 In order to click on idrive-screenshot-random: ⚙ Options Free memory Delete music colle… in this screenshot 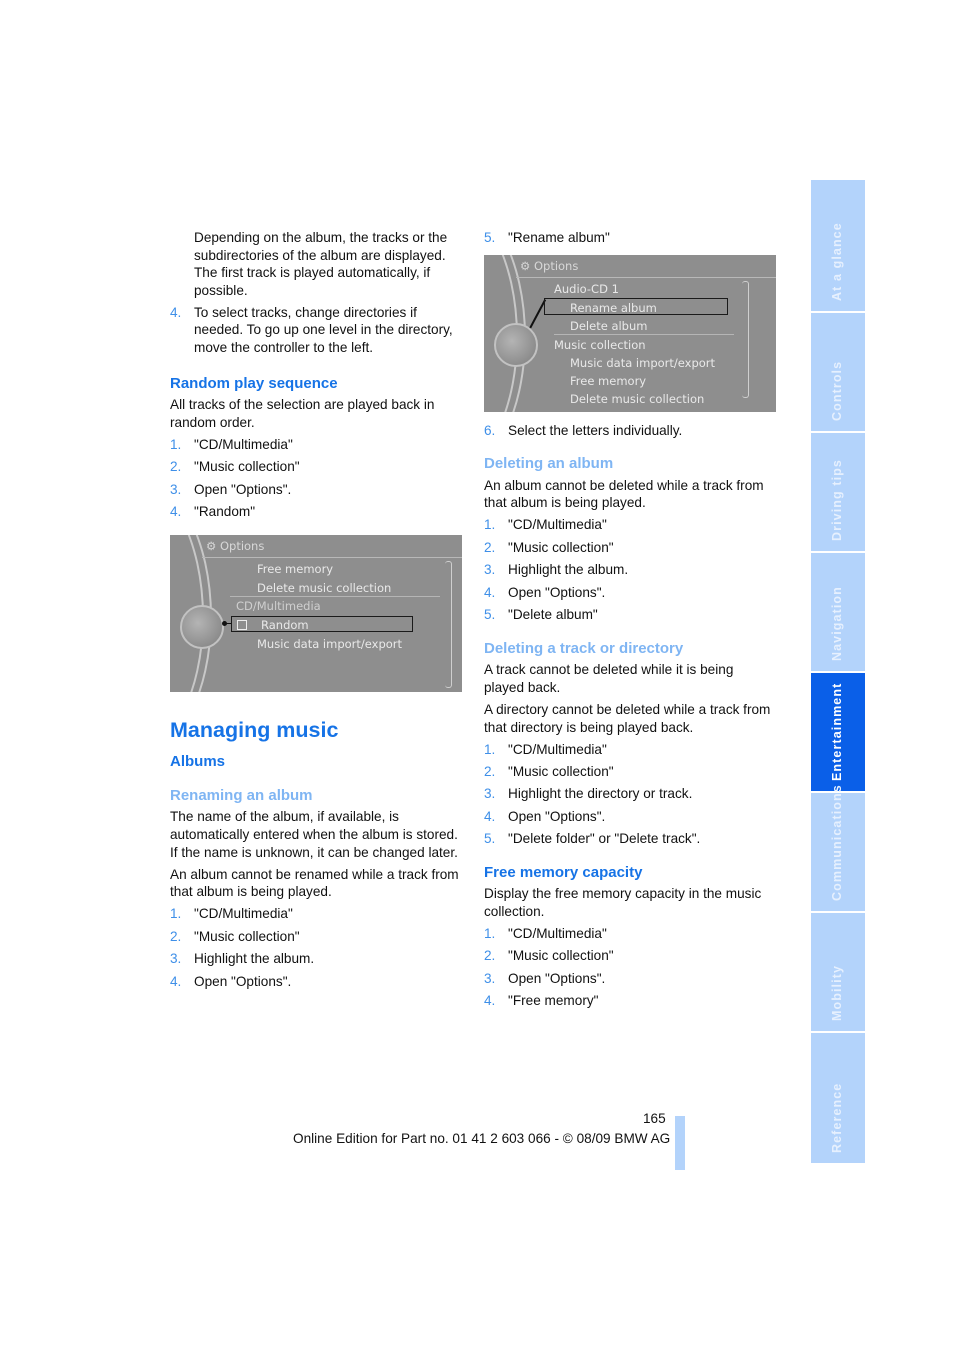, I will do `click(316, 613)`.